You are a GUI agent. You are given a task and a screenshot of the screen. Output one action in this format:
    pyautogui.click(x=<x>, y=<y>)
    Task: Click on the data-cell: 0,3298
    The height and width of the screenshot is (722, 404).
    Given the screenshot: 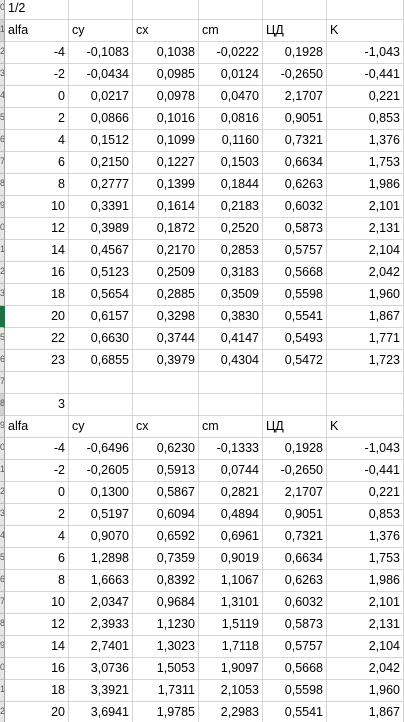 What is the action you would take?
    pyautogui.click(x=166, y=317)
    